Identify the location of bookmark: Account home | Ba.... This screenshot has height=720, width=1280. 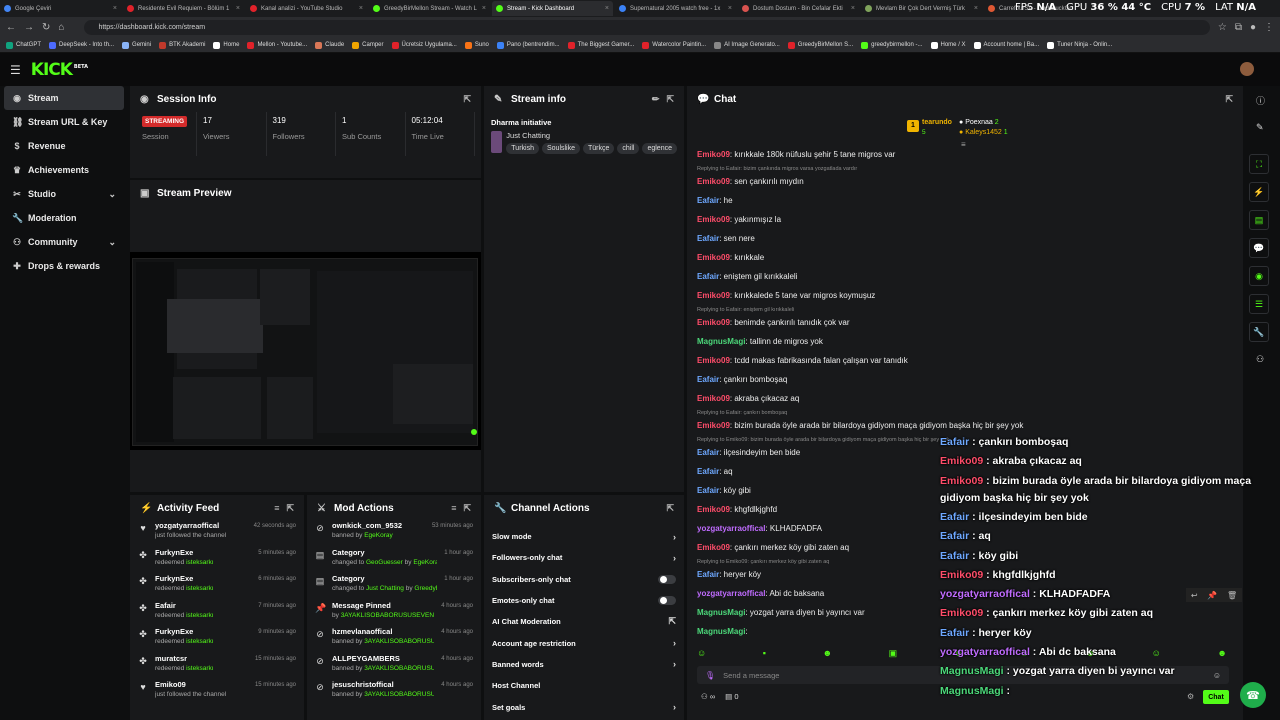
(1006, 45).